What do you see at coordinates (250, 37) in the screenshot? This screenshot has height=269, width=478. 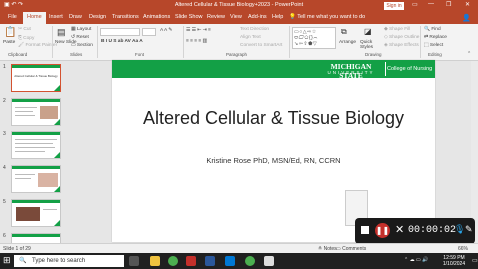 I see `align-text-button: Align Text` at bounding box center [250, 37].